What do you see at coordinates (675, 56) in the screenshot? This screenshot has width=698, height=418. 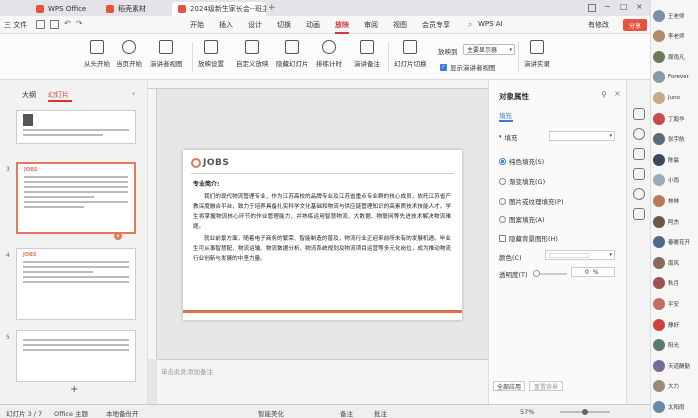 I see `participant-item: 周雨凡` at bounding box center [675, 56].